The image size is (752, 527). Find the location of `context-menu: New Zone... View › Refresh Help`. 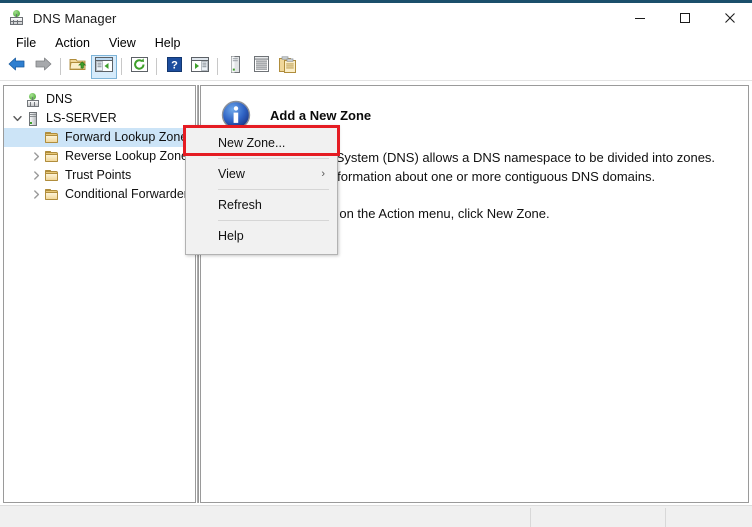

context-menu: New Zone... View › Refresh Help is located at coordinates (261, 190).